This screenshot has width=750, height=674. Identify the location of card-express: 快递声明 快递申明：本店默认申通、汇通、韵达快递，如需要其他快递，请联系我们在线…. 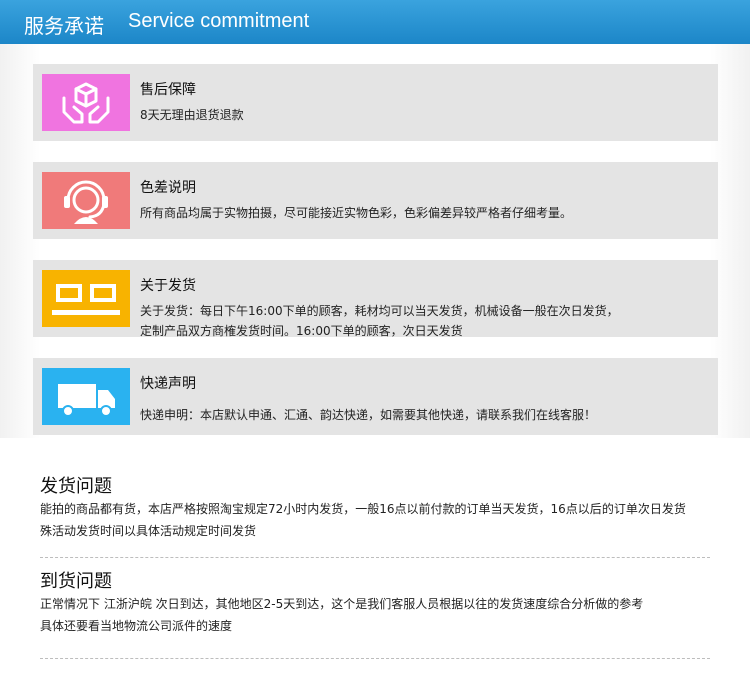
(375, 396).